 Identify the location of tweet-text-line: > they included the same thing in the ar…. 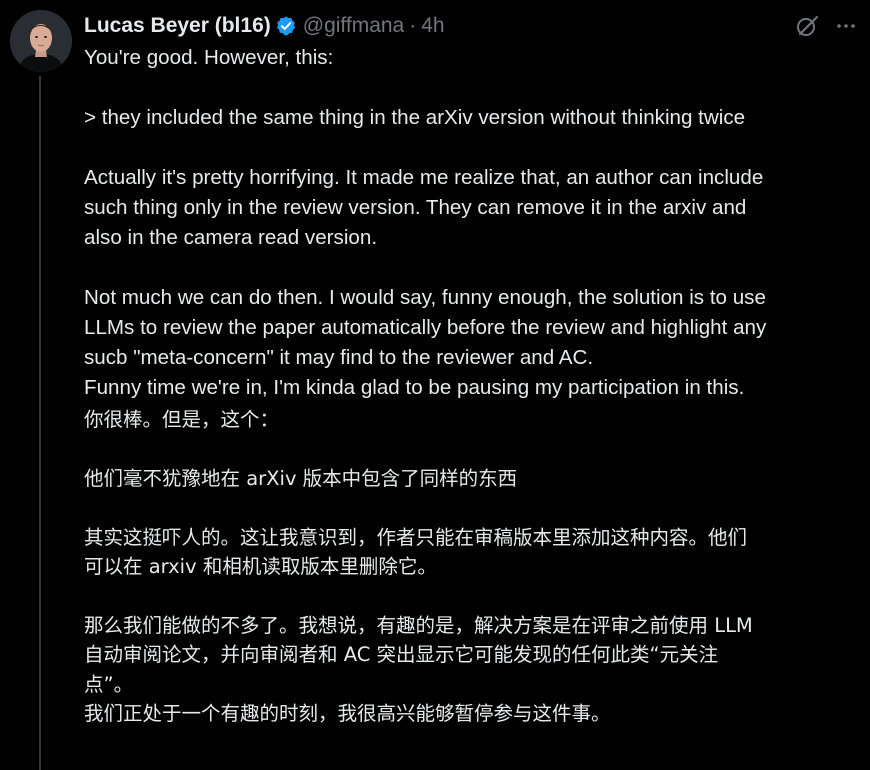
(415, 117).